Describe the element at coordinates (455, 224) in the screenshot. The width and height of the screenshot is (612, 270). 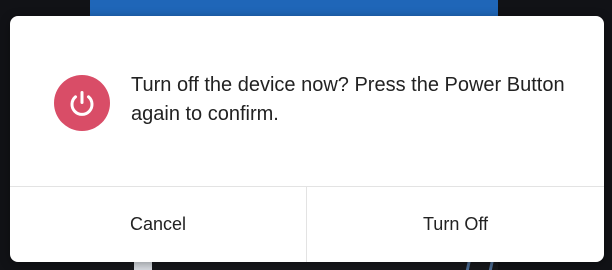
I see `turn-off-button: Turn Off` at that location.